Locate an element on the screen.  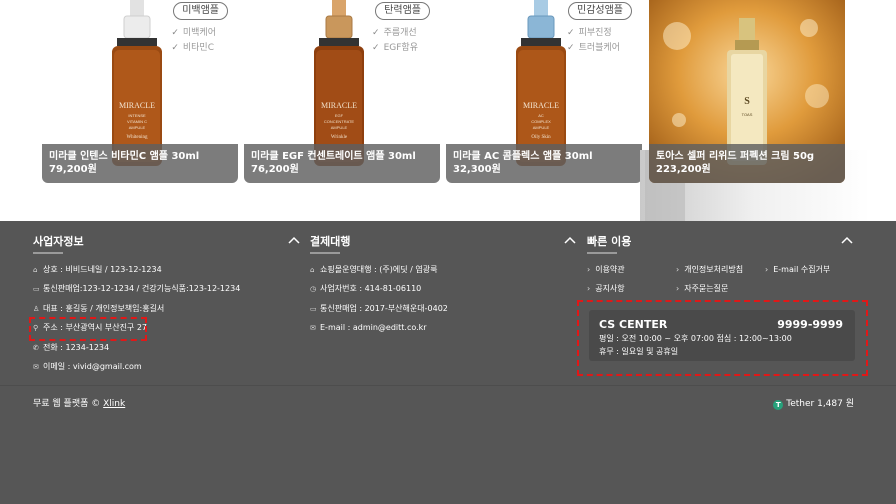
address-highlight is located at coordinates (88, 329).